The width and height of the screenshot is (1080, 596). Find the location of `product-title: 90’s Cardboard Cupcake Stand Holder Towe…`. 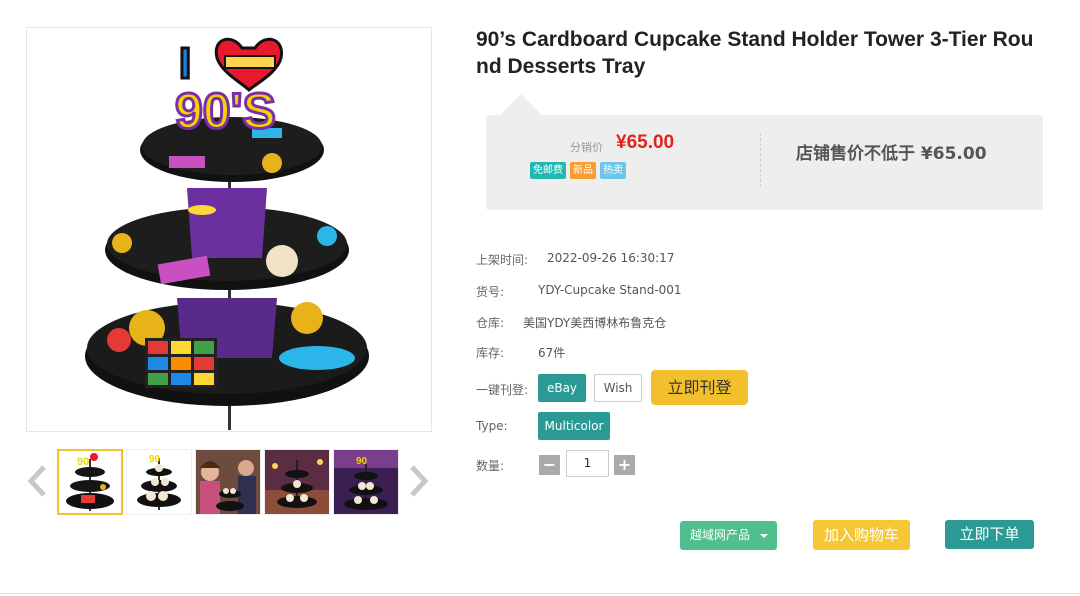

product-title: 90’s Cardboard Cupcake Stand Holder Towe… is located at coordinates (755, 53).